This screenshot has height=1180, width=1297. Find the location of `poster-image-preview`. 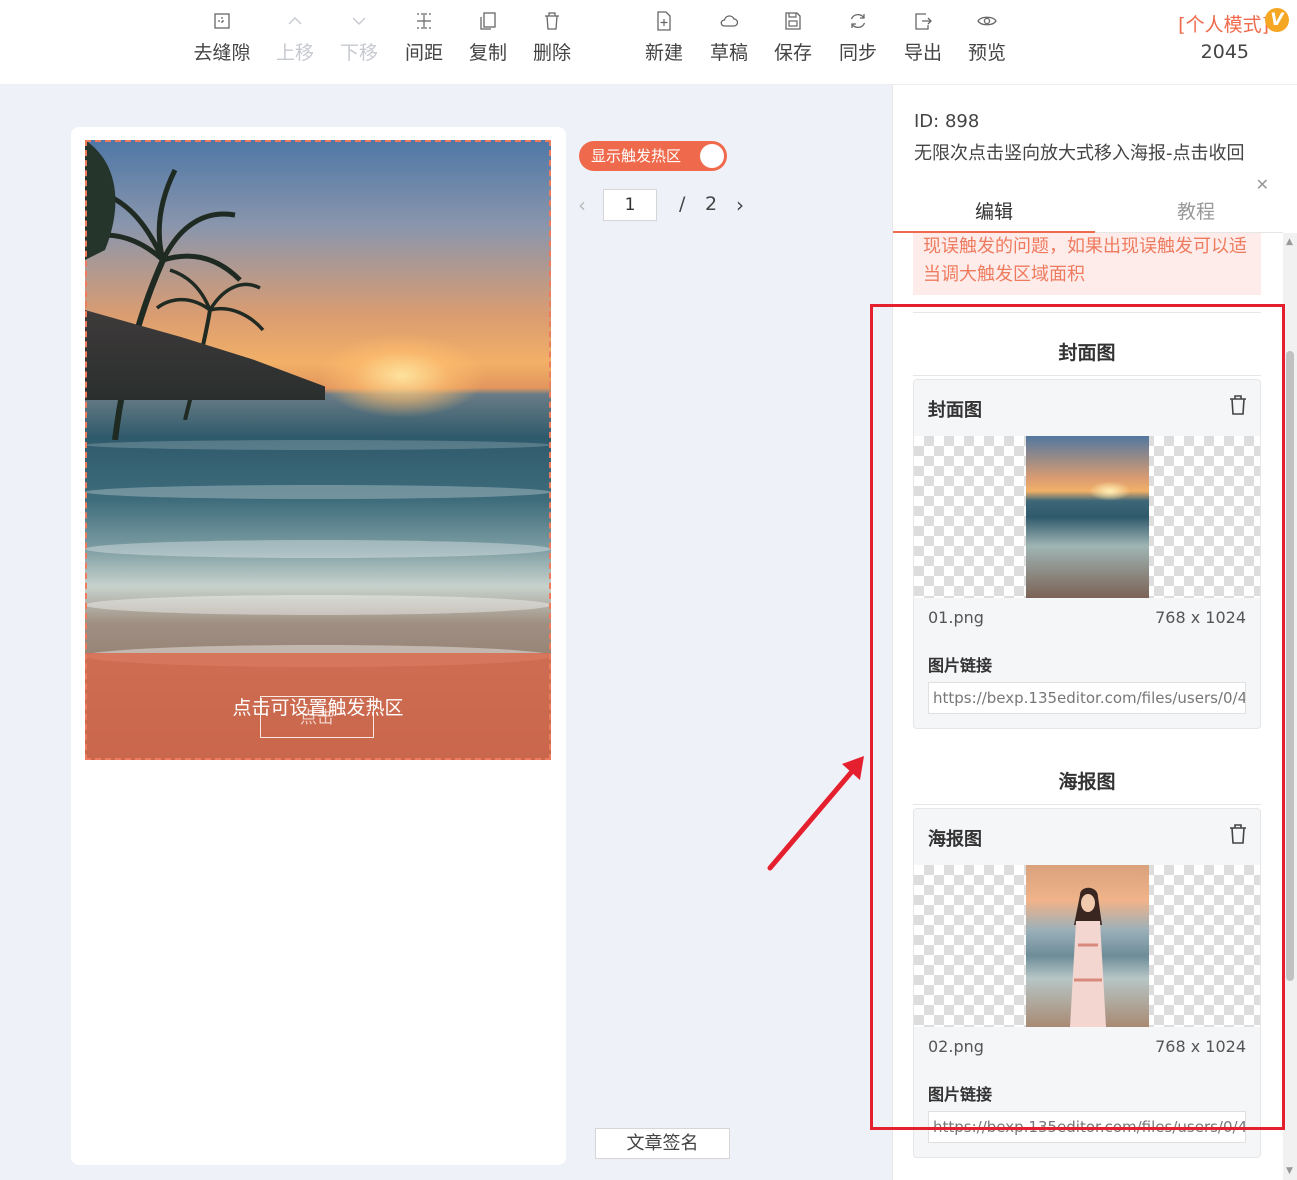

poster-image-preview is located at coordinates (1087, 946).